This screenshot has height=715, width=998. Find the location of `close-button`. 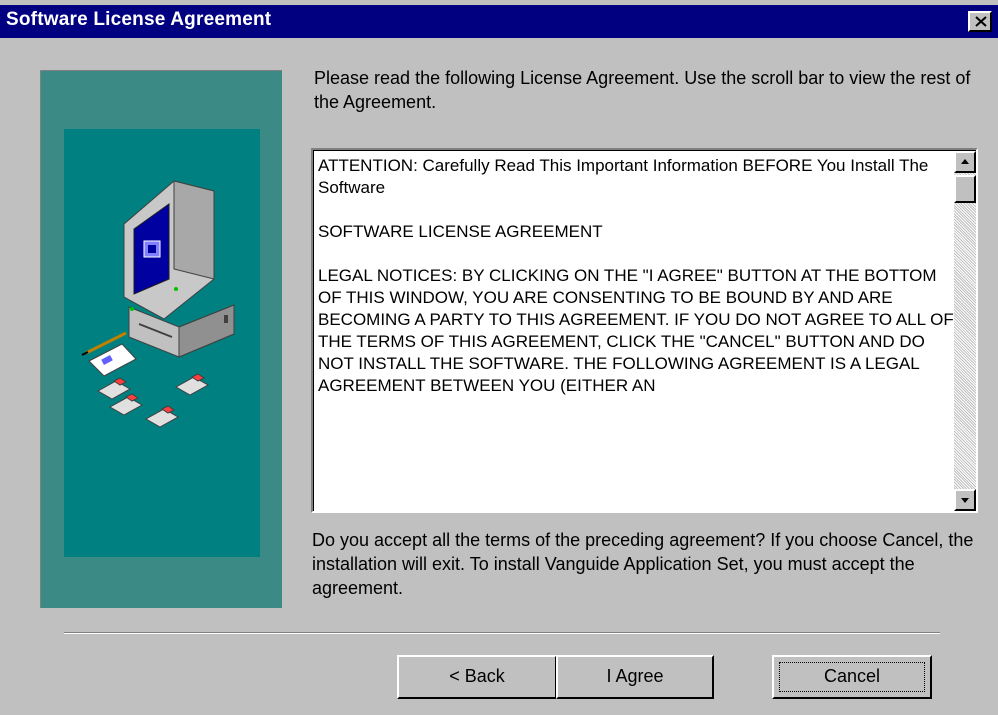

close-button is located at coordinates (980, 21).